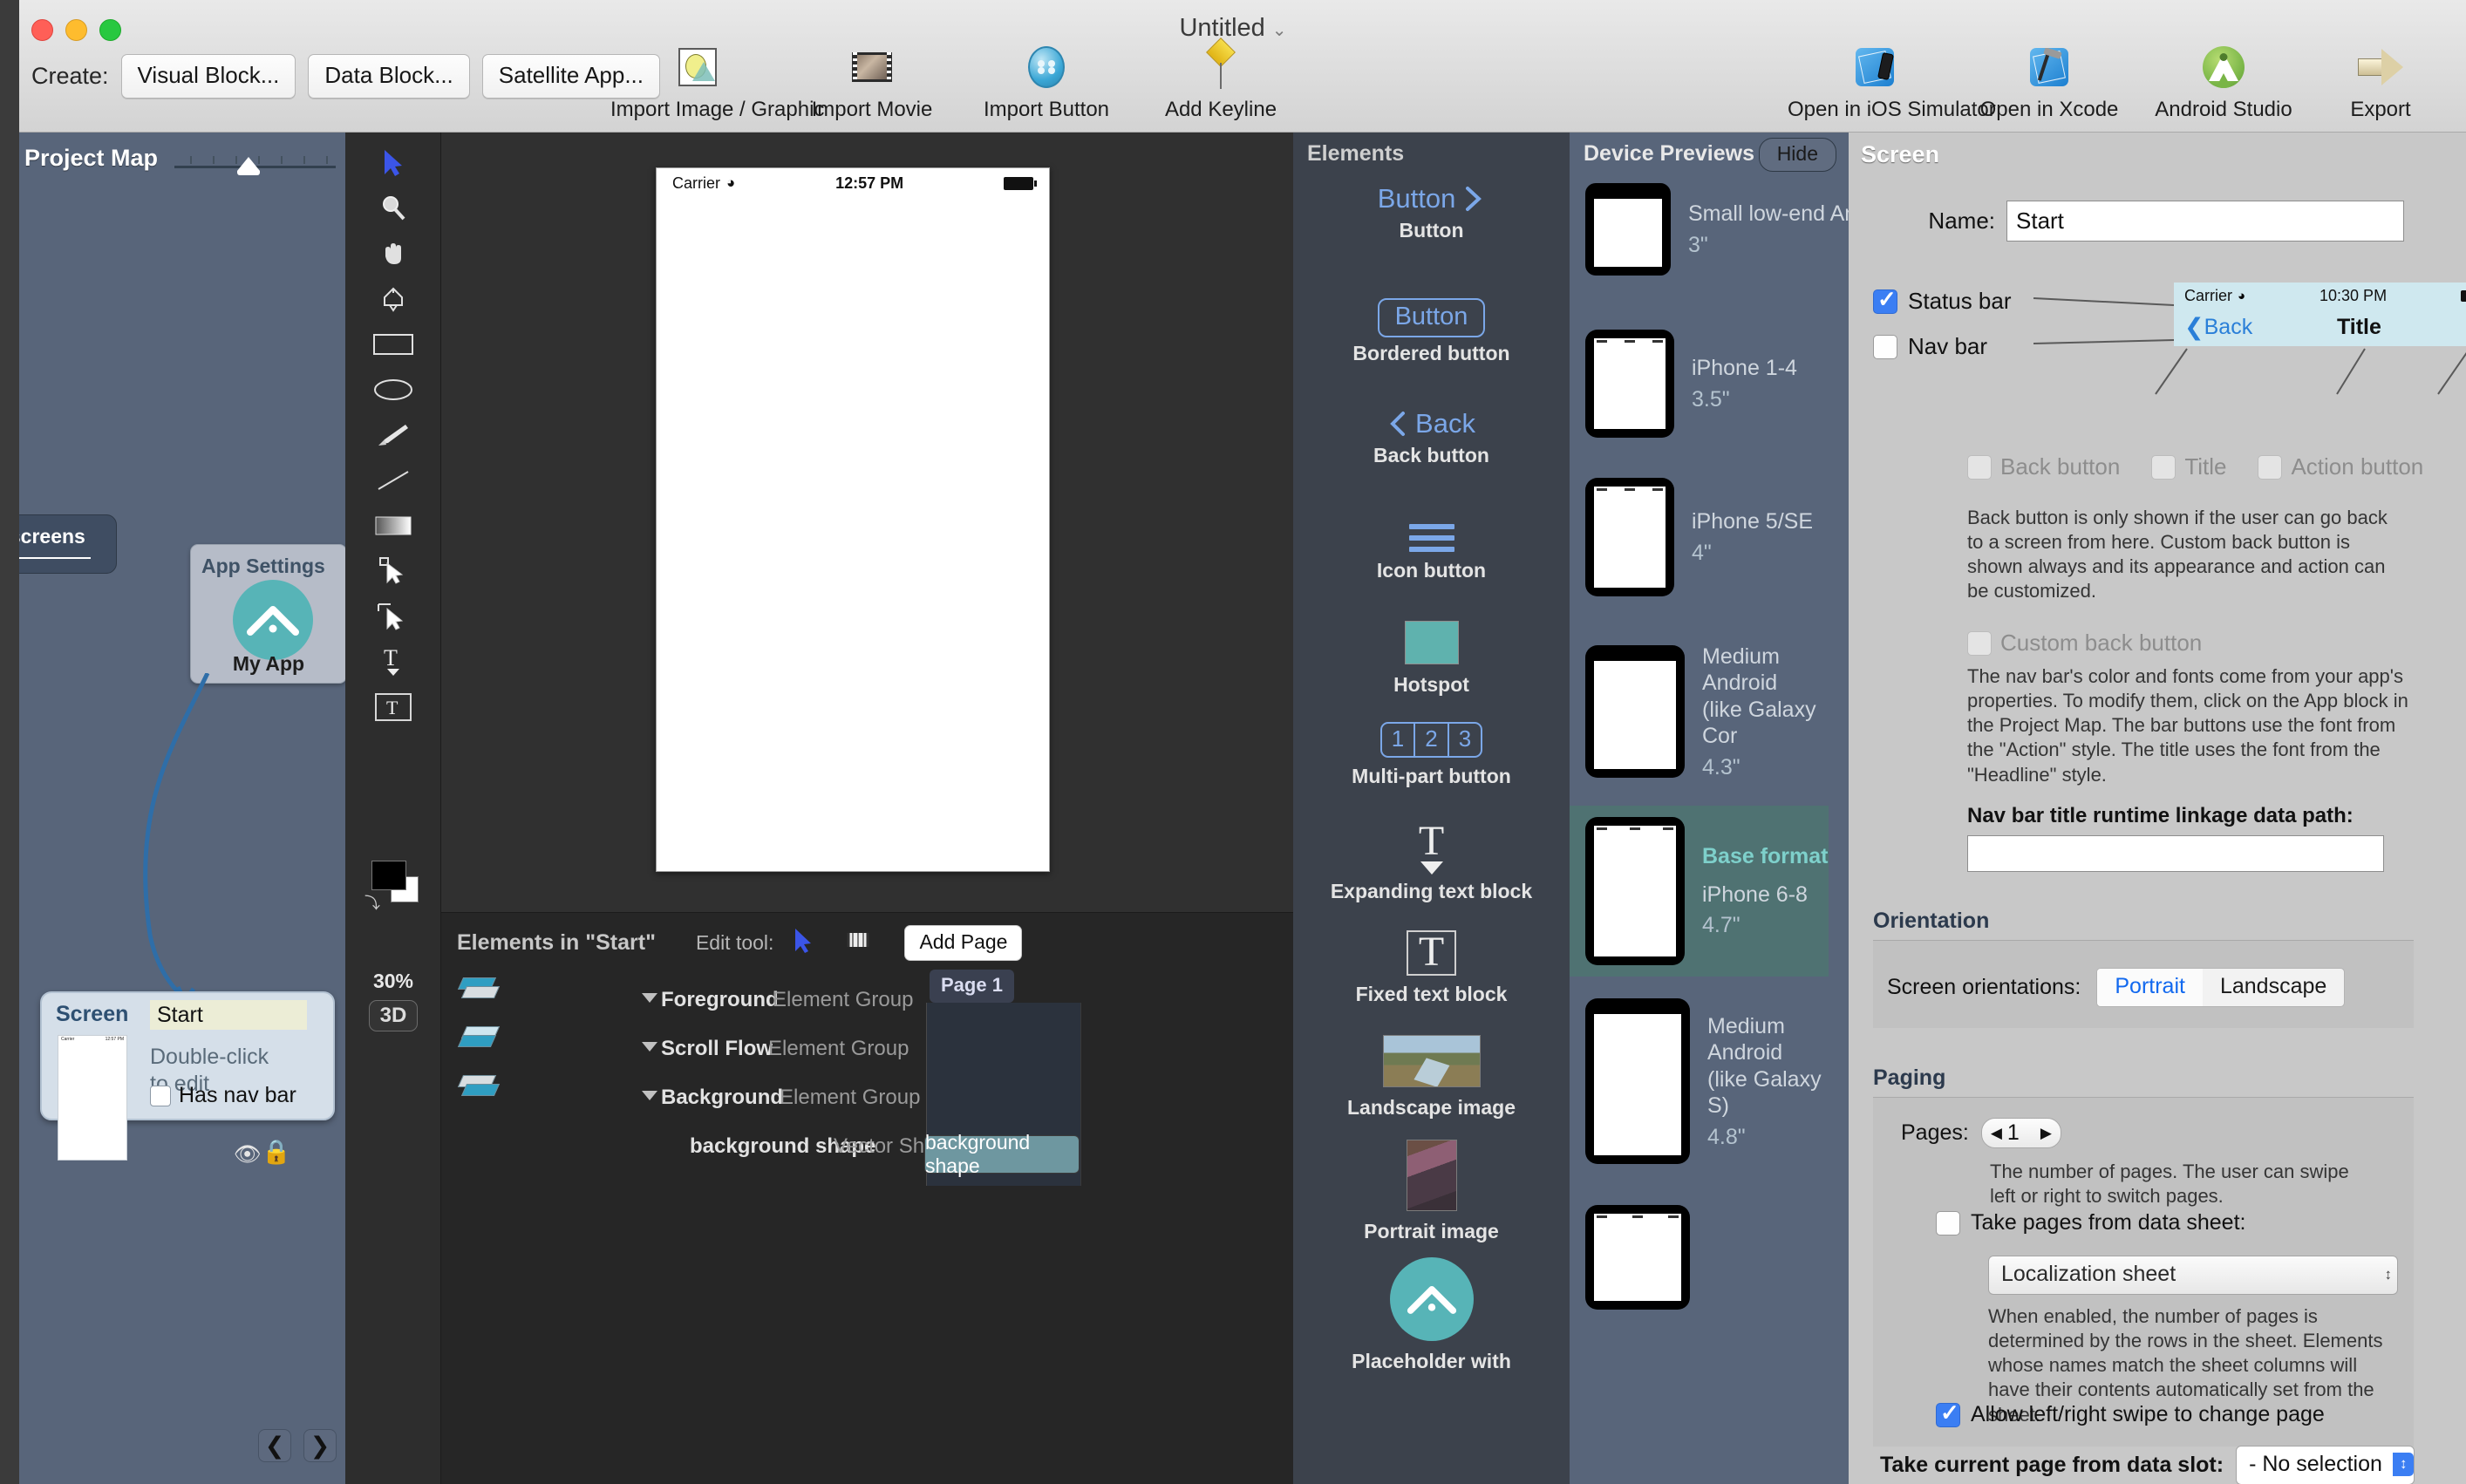 Image resolution: width=2466 pixels, height=1484 pixels. I want to click on nav-bar-preview: Carrier ◕ 10:30 PM ❮ Back Title ✓, so click(2320, 314).